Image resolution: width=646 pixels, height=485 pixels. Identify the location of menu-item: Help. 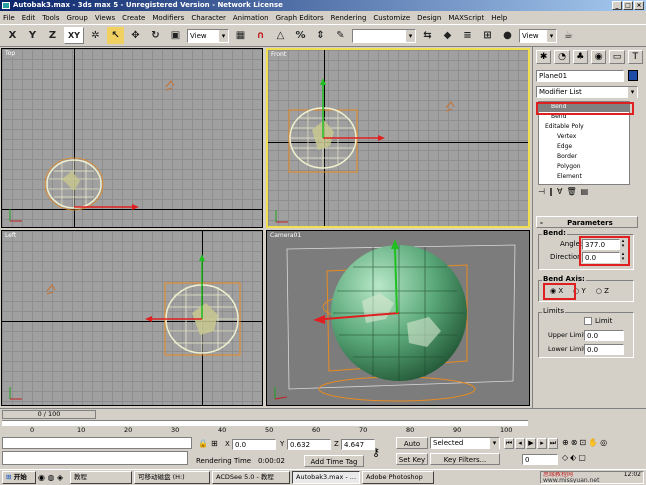
(499, 18).